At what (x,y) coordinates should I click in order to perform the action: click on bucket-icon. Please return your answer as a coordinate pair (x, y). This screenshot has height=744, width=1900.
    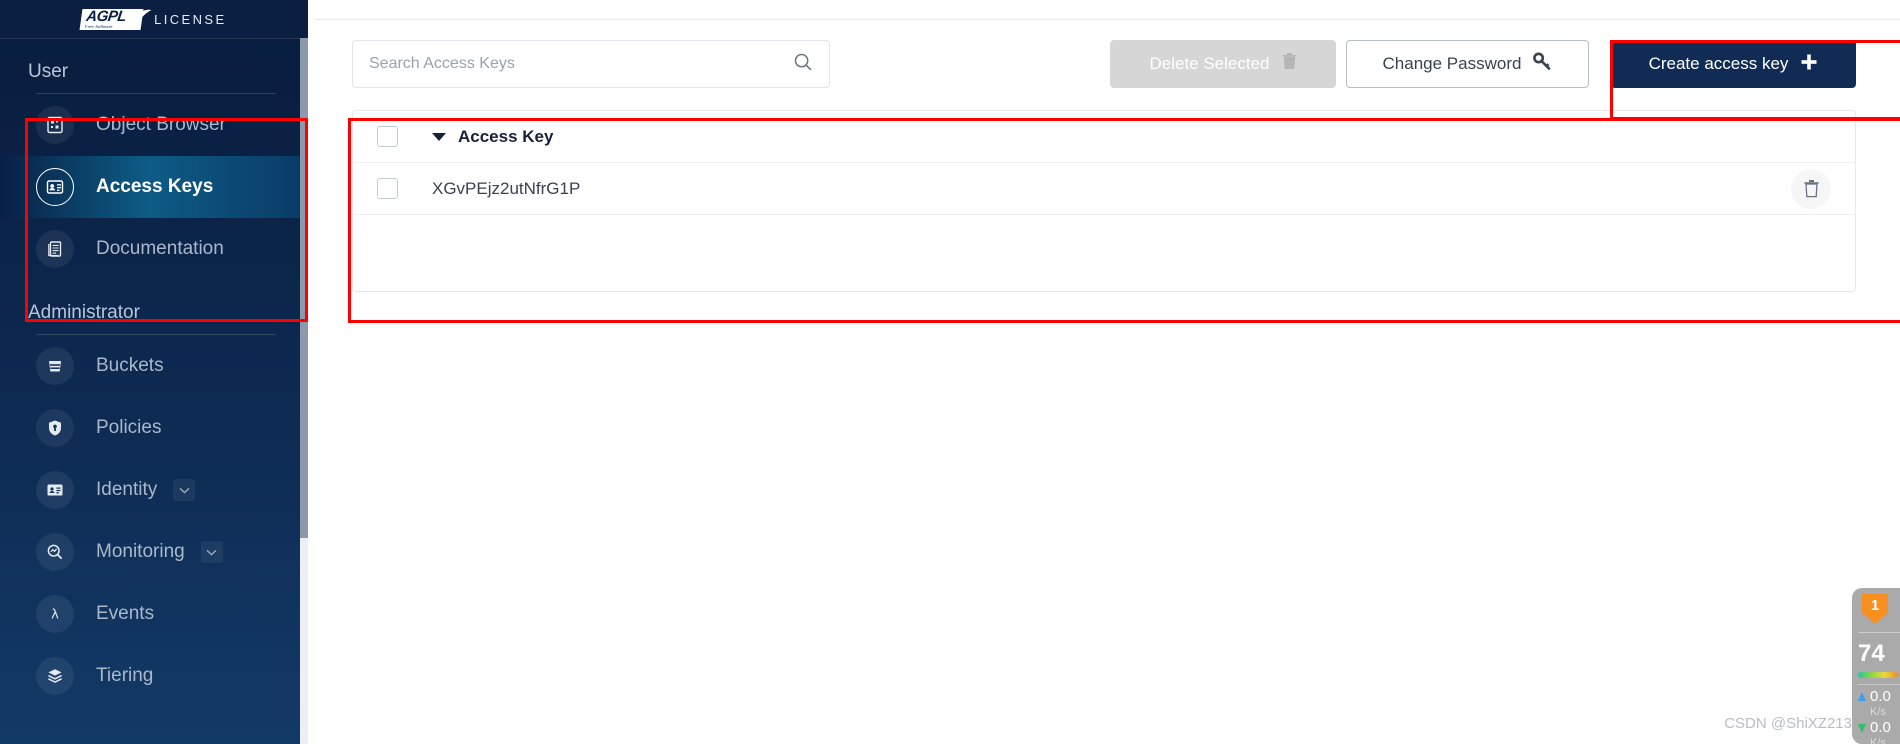
    Looking at the image, I should click on (55, 366).